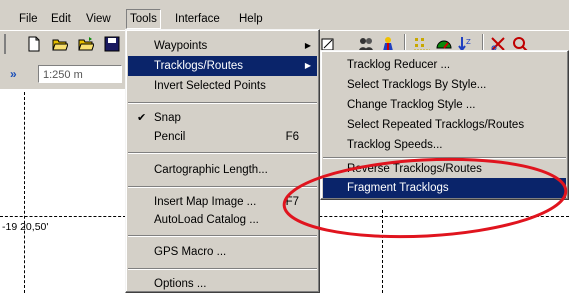  Describe the element at coordinates (86, 44) in the screenshot. I see `open-folder-alt-icon` at that location.